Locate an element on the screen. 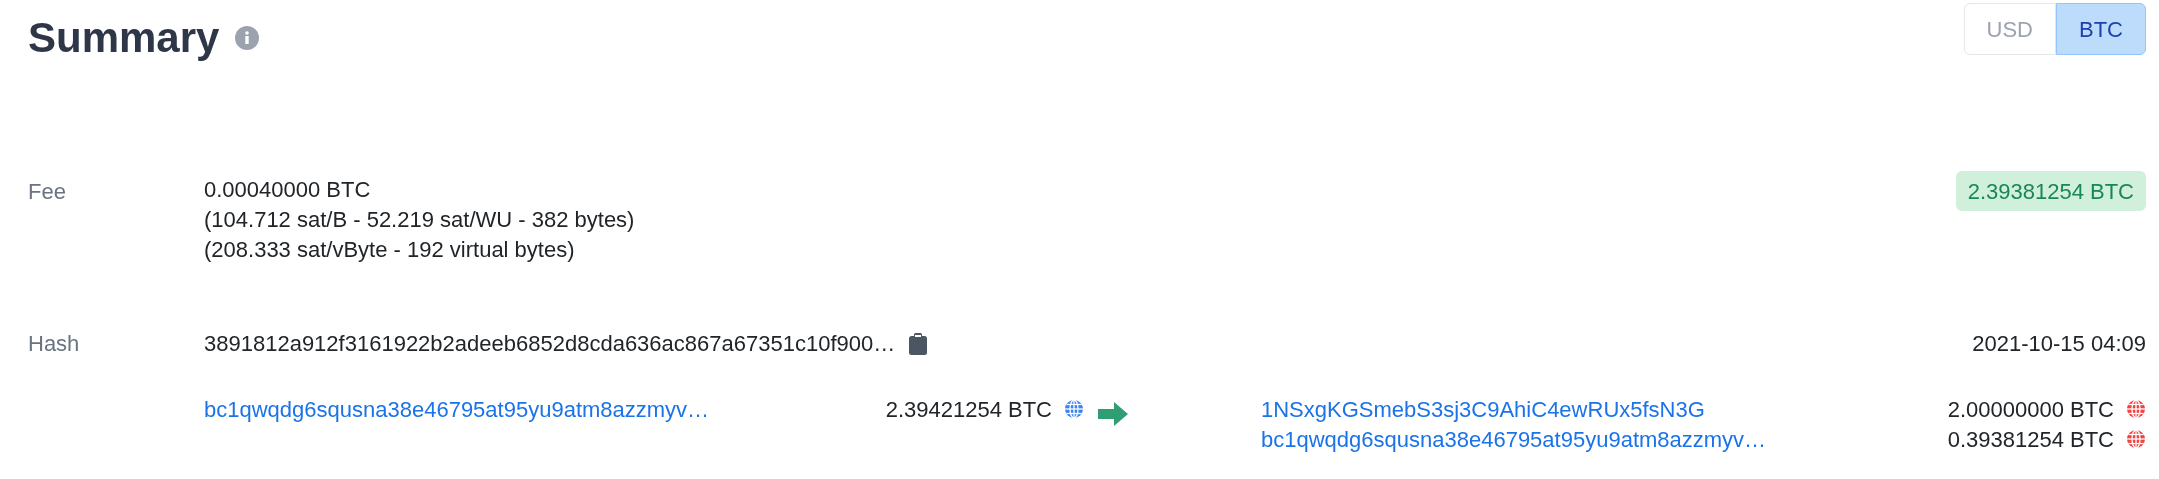 The image size is (2159, 479). fee-text: (208.333 sat/vByte - 192 virtual bytes) is located at coordinates (390, 250).